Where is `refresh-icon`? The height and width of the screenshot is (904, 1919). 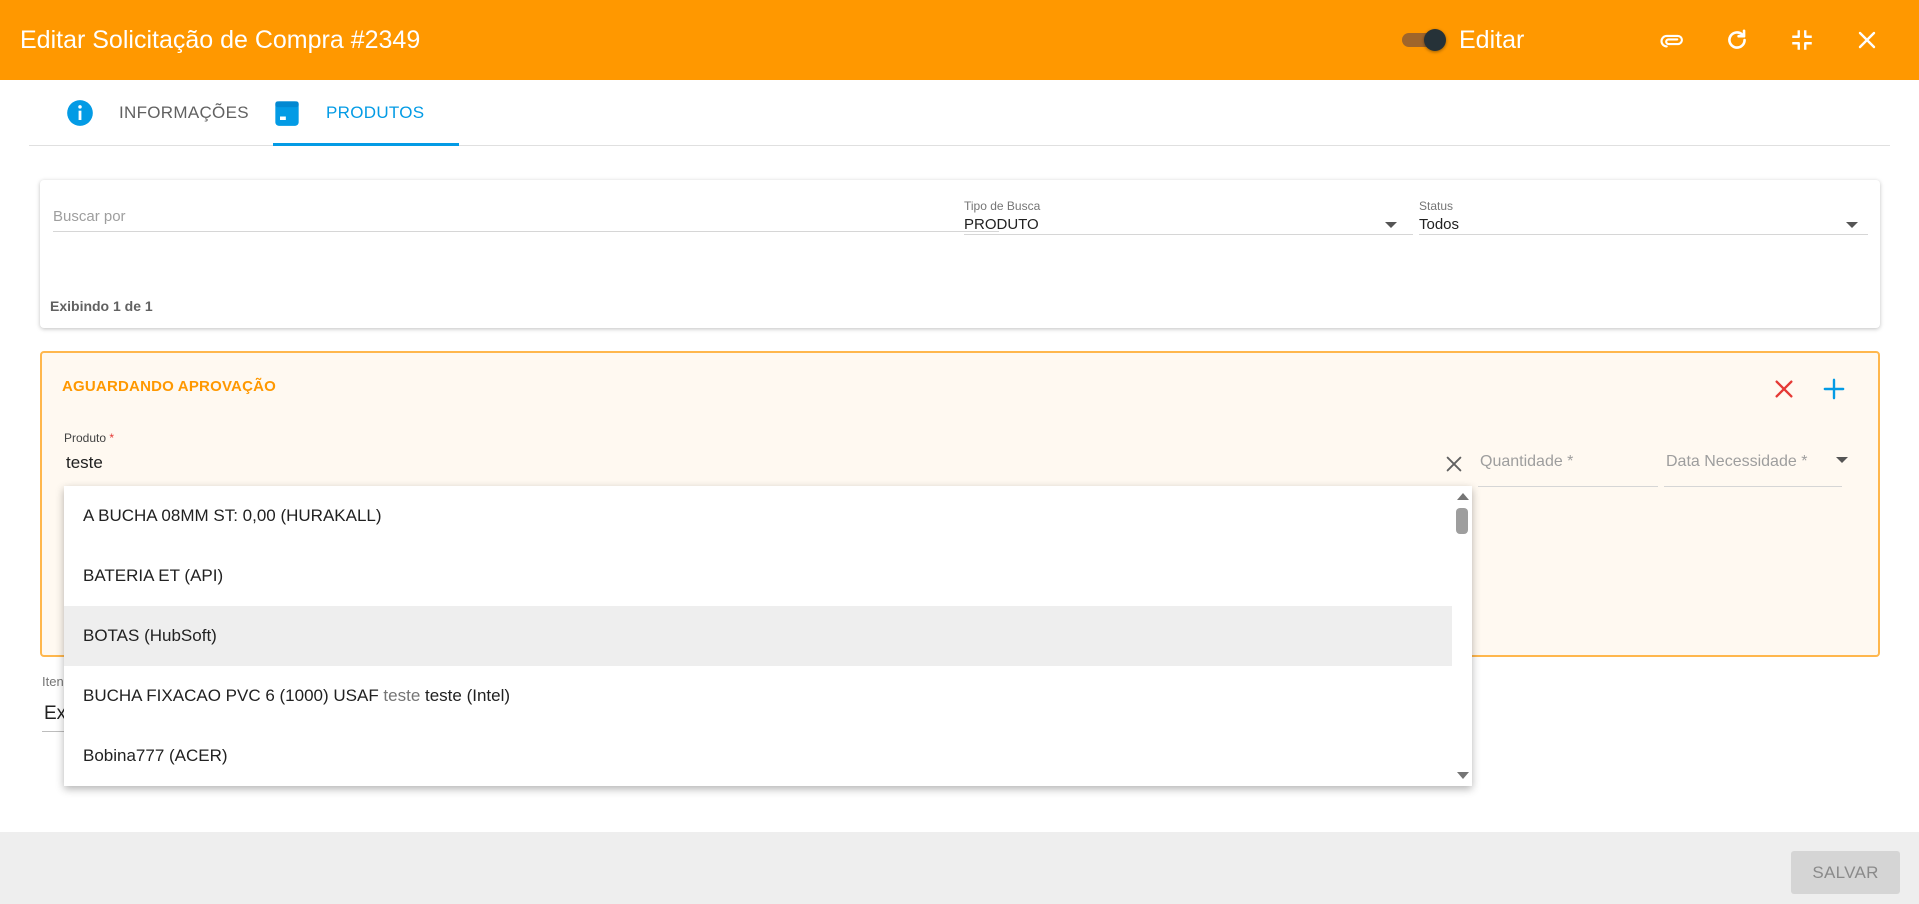 refresh-icon is located at coordinates (1737, 40).